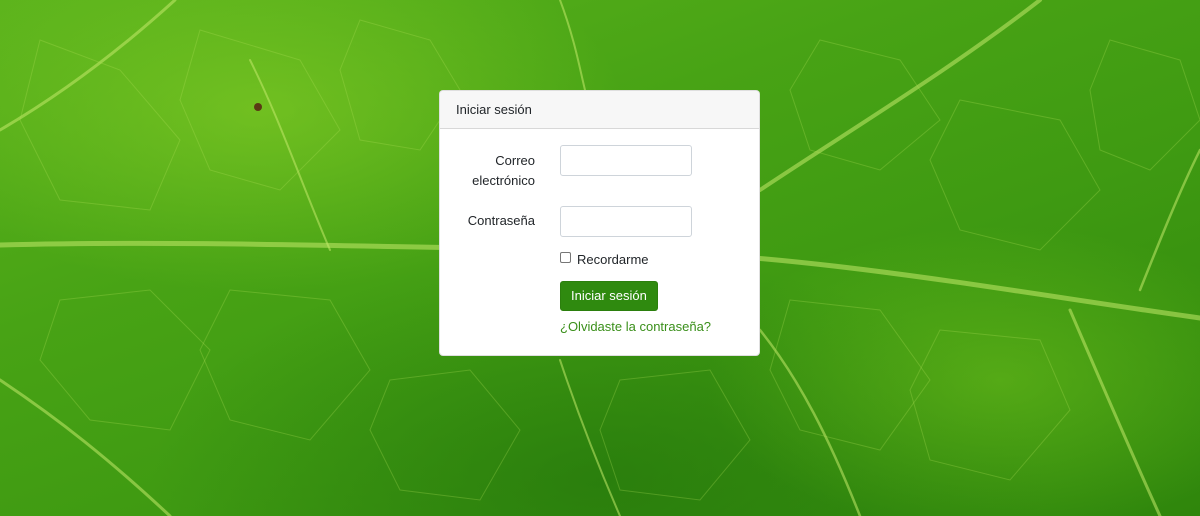 The width and height of the screenshot is (1200, 516). Describe the element at coordinates (635, 326) in the screenshot. I see `forgot-password-link: ¿Olvidaste la contraseña?` at that location.